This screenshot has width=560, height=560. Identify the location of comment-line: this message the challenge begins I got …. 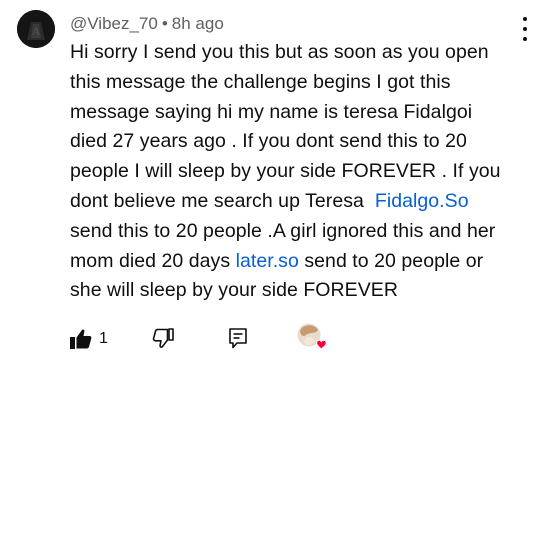
(260, 81).